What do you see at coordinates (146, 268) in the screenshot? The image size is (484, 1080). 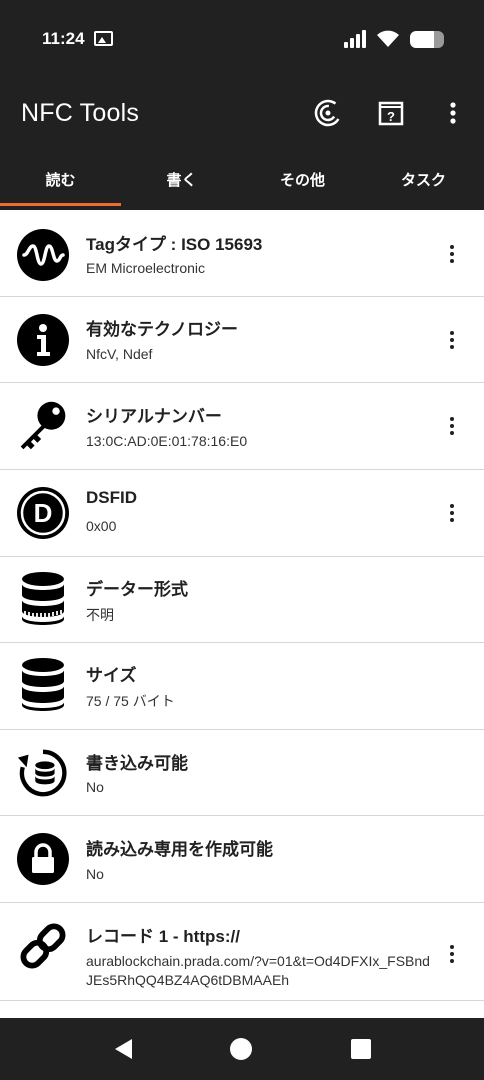 I see `row-value: EM Microelectronic` at bounding box center [146, 268].